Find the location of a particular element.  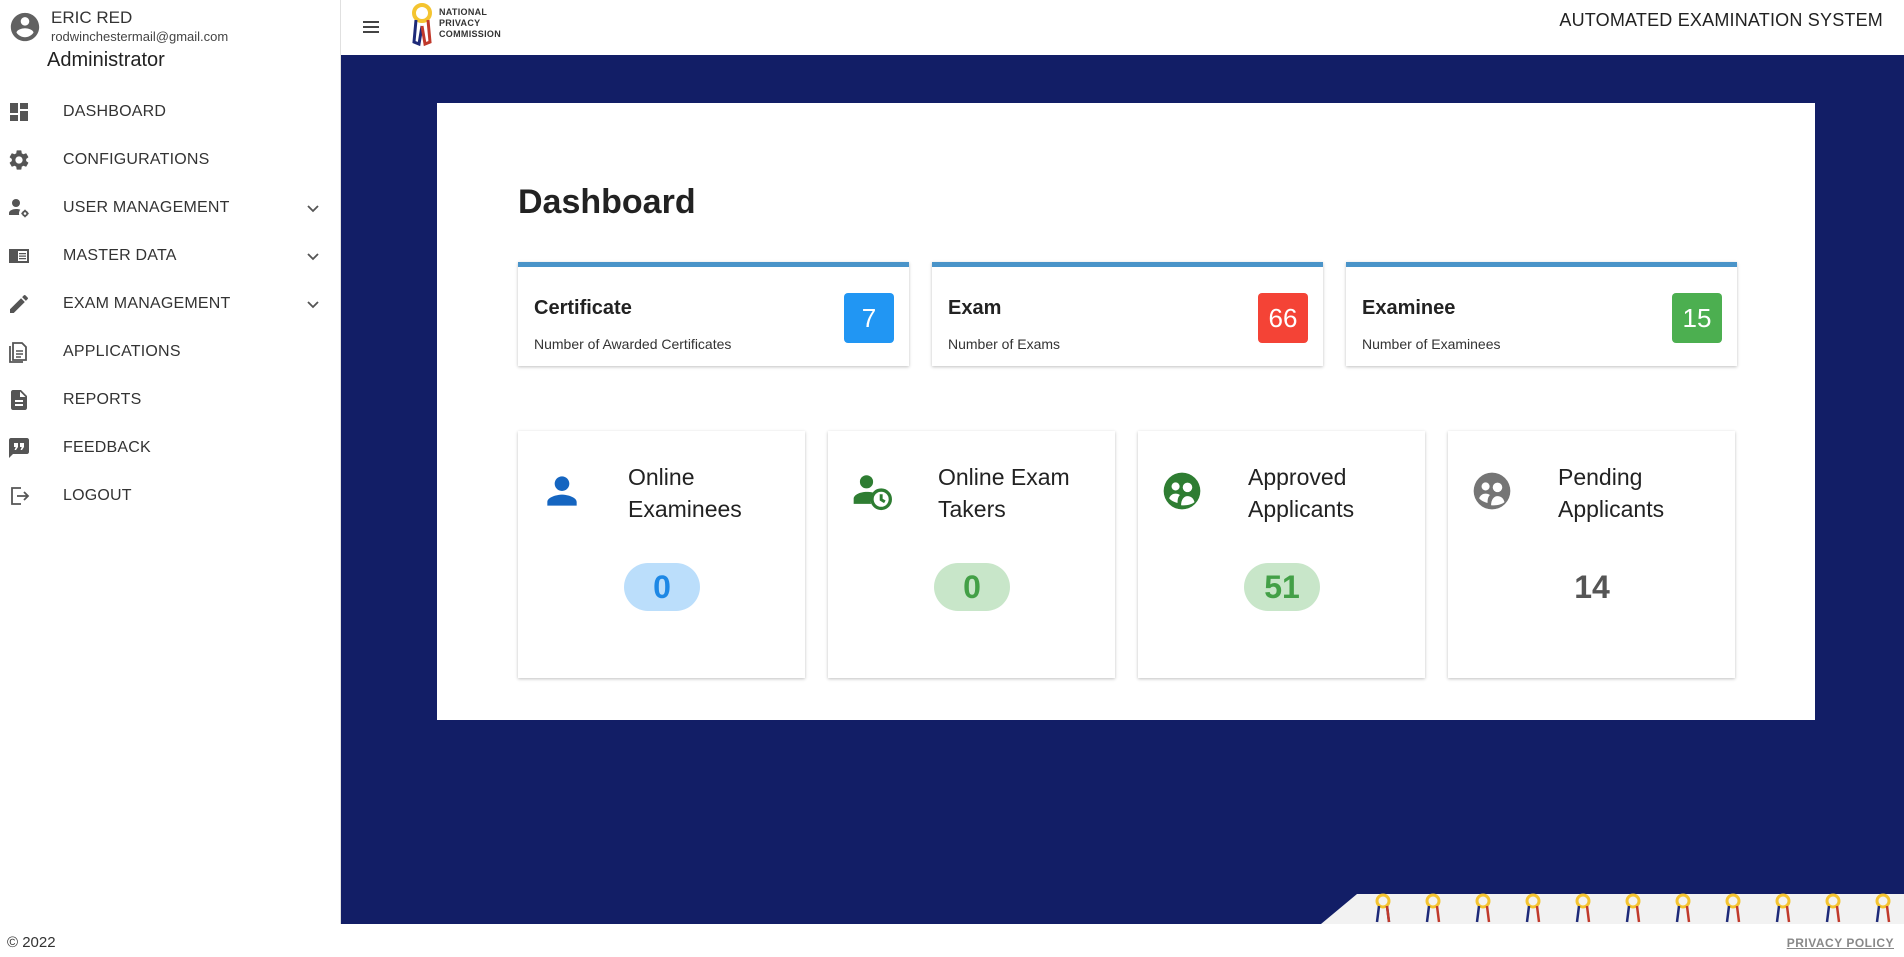

npc-logo-text: NATIONAL PRIVACY COMMISSION is located at coordinates (470, 23).